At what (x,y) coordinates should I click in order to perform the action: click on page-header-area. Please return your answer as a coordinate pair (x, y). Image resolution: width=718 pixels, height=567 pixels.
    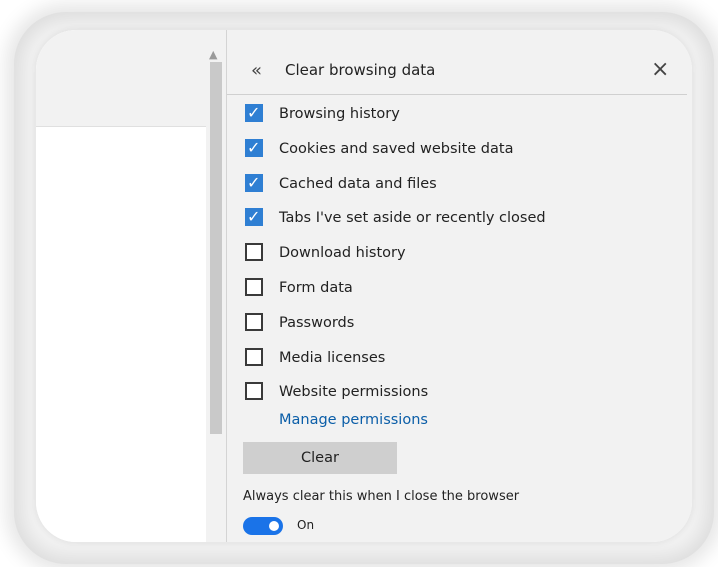
    Looking at the image, I should click on (121, 78).